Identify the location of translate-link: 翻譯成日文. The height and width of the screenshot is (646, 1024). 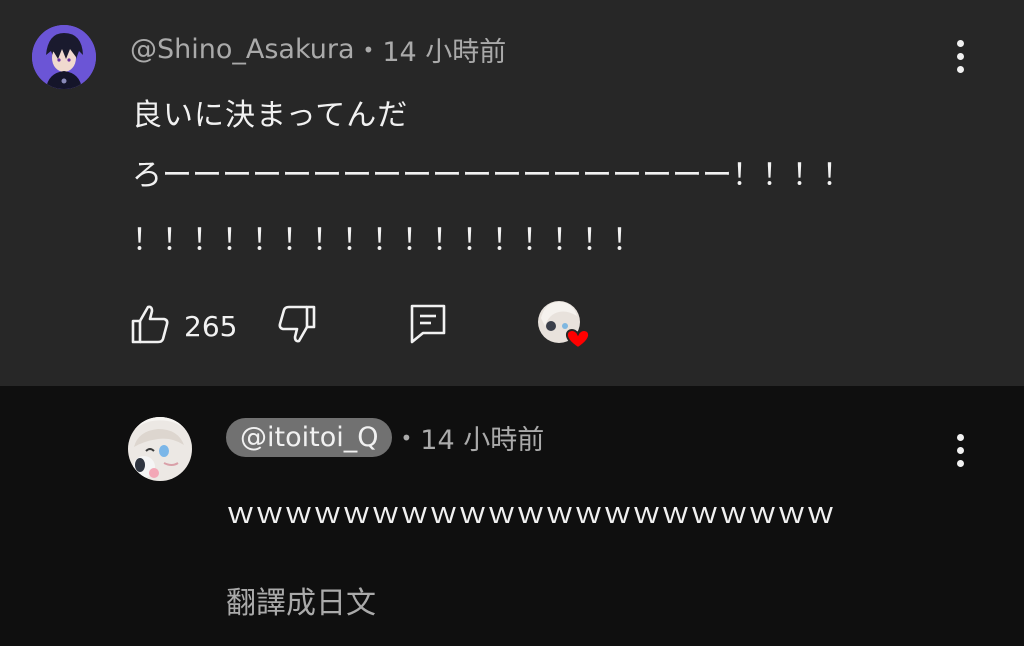
(301, 600).